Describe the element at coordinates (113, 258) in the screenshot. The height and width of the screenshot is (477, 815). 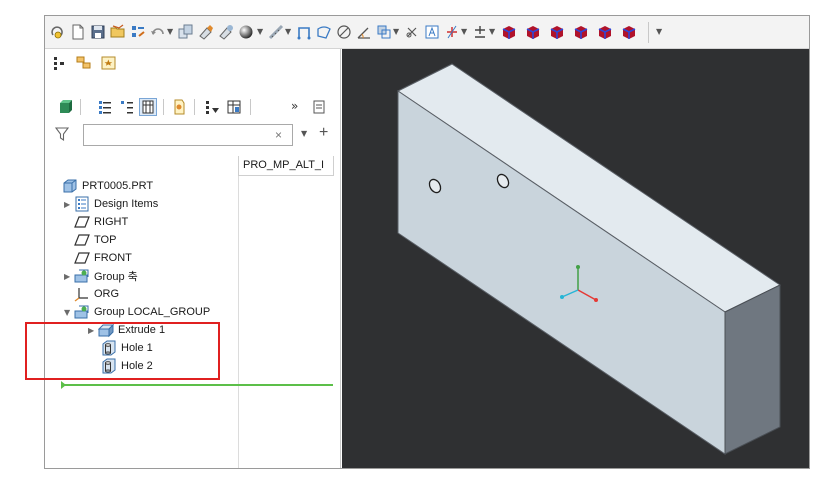
I see `tree-item-label: FRONT` at that location.